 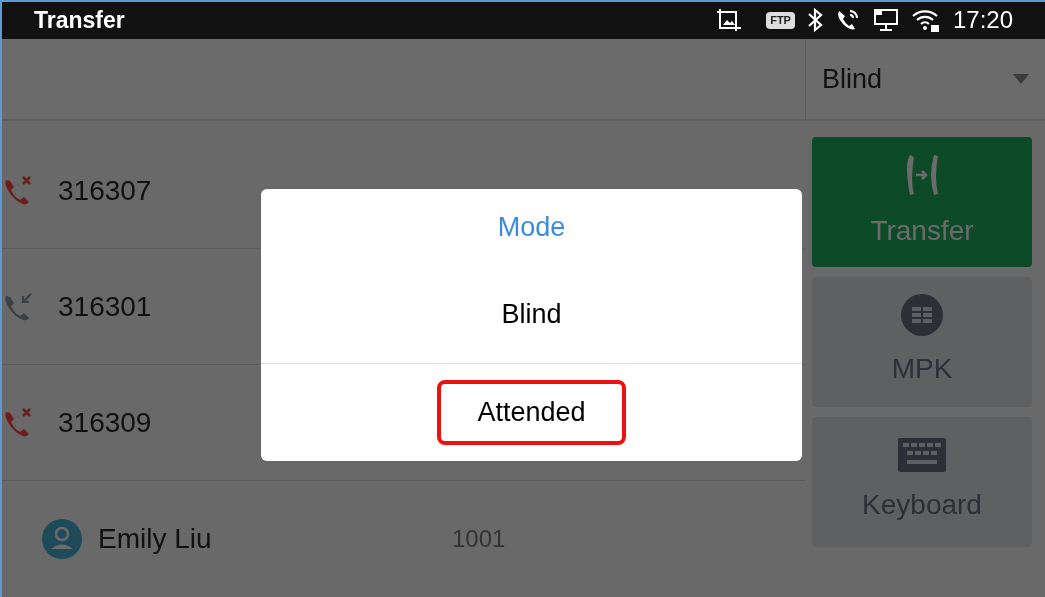 What do you see at coordinates (814, 20) in the screenshot?
I see `bluetooth-icon` at bounding box center [814, 20].